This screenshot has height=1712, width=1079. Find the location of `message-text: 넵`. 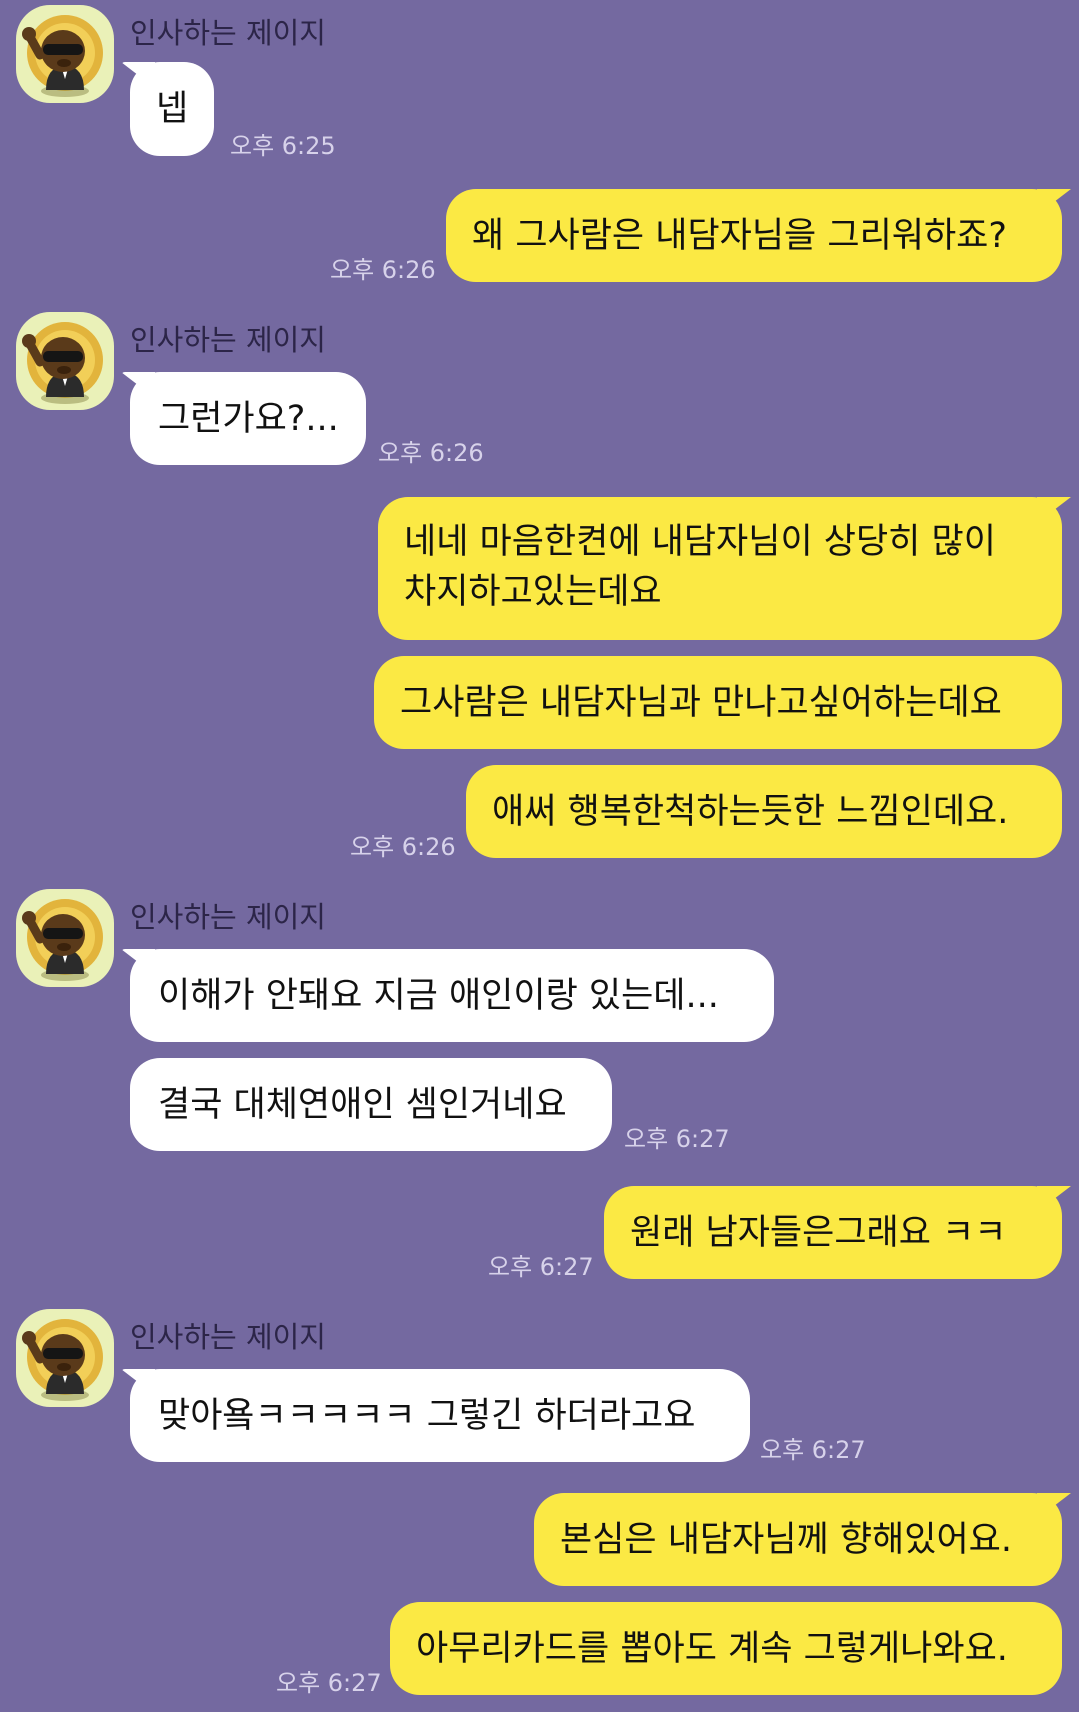

message-text: 넵 is located at coordinates (172, 109).